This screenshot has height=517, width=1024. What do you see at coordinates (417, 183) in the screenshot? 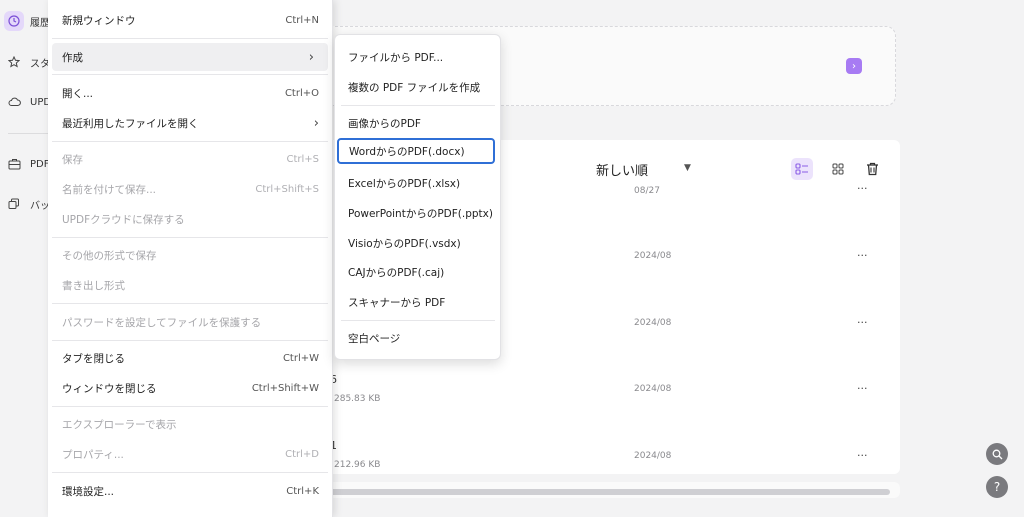
I see `submenu-item-from-excel: ExcelからのPDF(.xlsx)` at bounding box center [417, 183].